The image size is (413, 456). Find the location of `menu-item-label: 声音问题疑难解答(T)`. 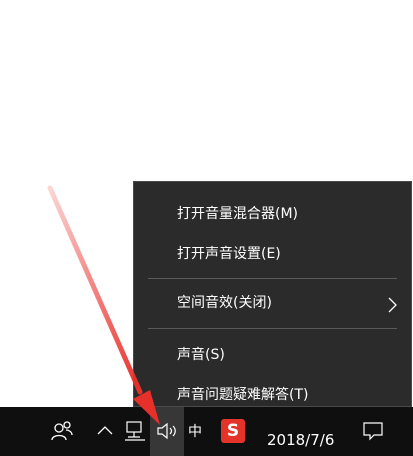

menu-item-label: 声音问题疑难解答(T) is located at coordinates (243, 395).